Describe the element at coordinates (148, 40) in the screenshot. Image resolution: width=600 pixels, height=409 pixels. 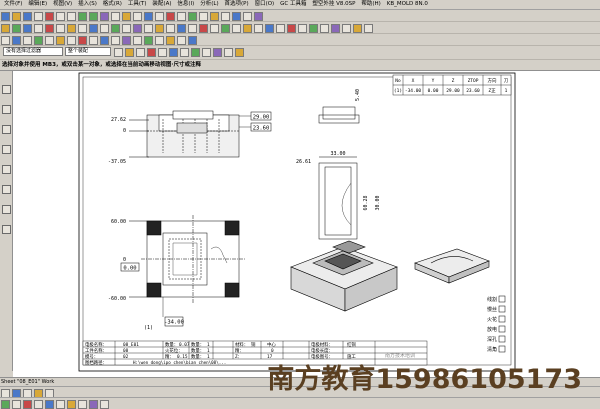
I see `table-icon` at that location.